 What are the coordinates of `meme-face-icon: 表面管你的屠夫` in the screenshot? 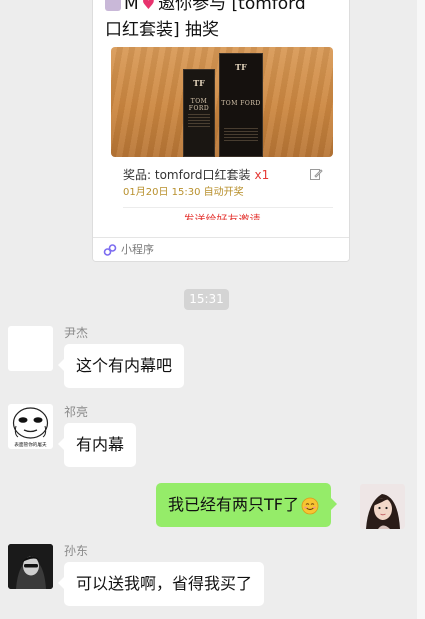 It's located at (30, 427).